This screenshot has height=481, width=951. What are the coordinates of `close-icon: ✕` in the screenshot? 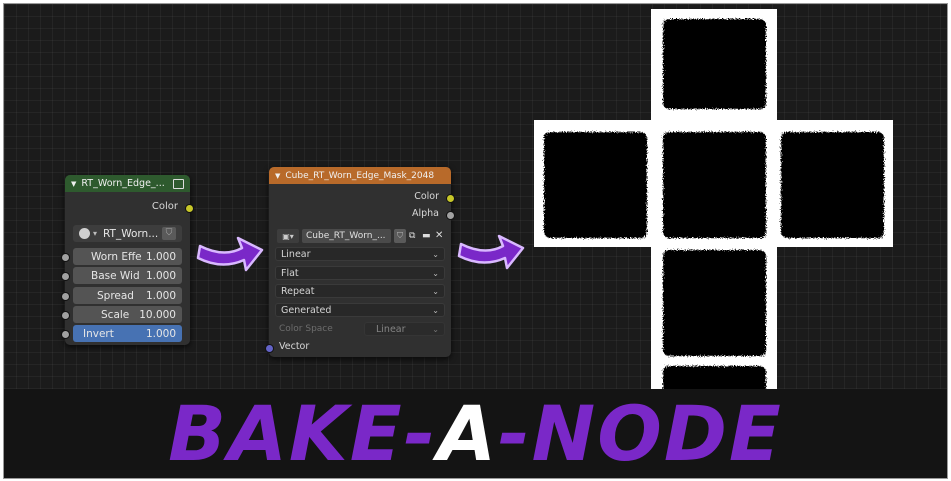 It's located at (440, 236).